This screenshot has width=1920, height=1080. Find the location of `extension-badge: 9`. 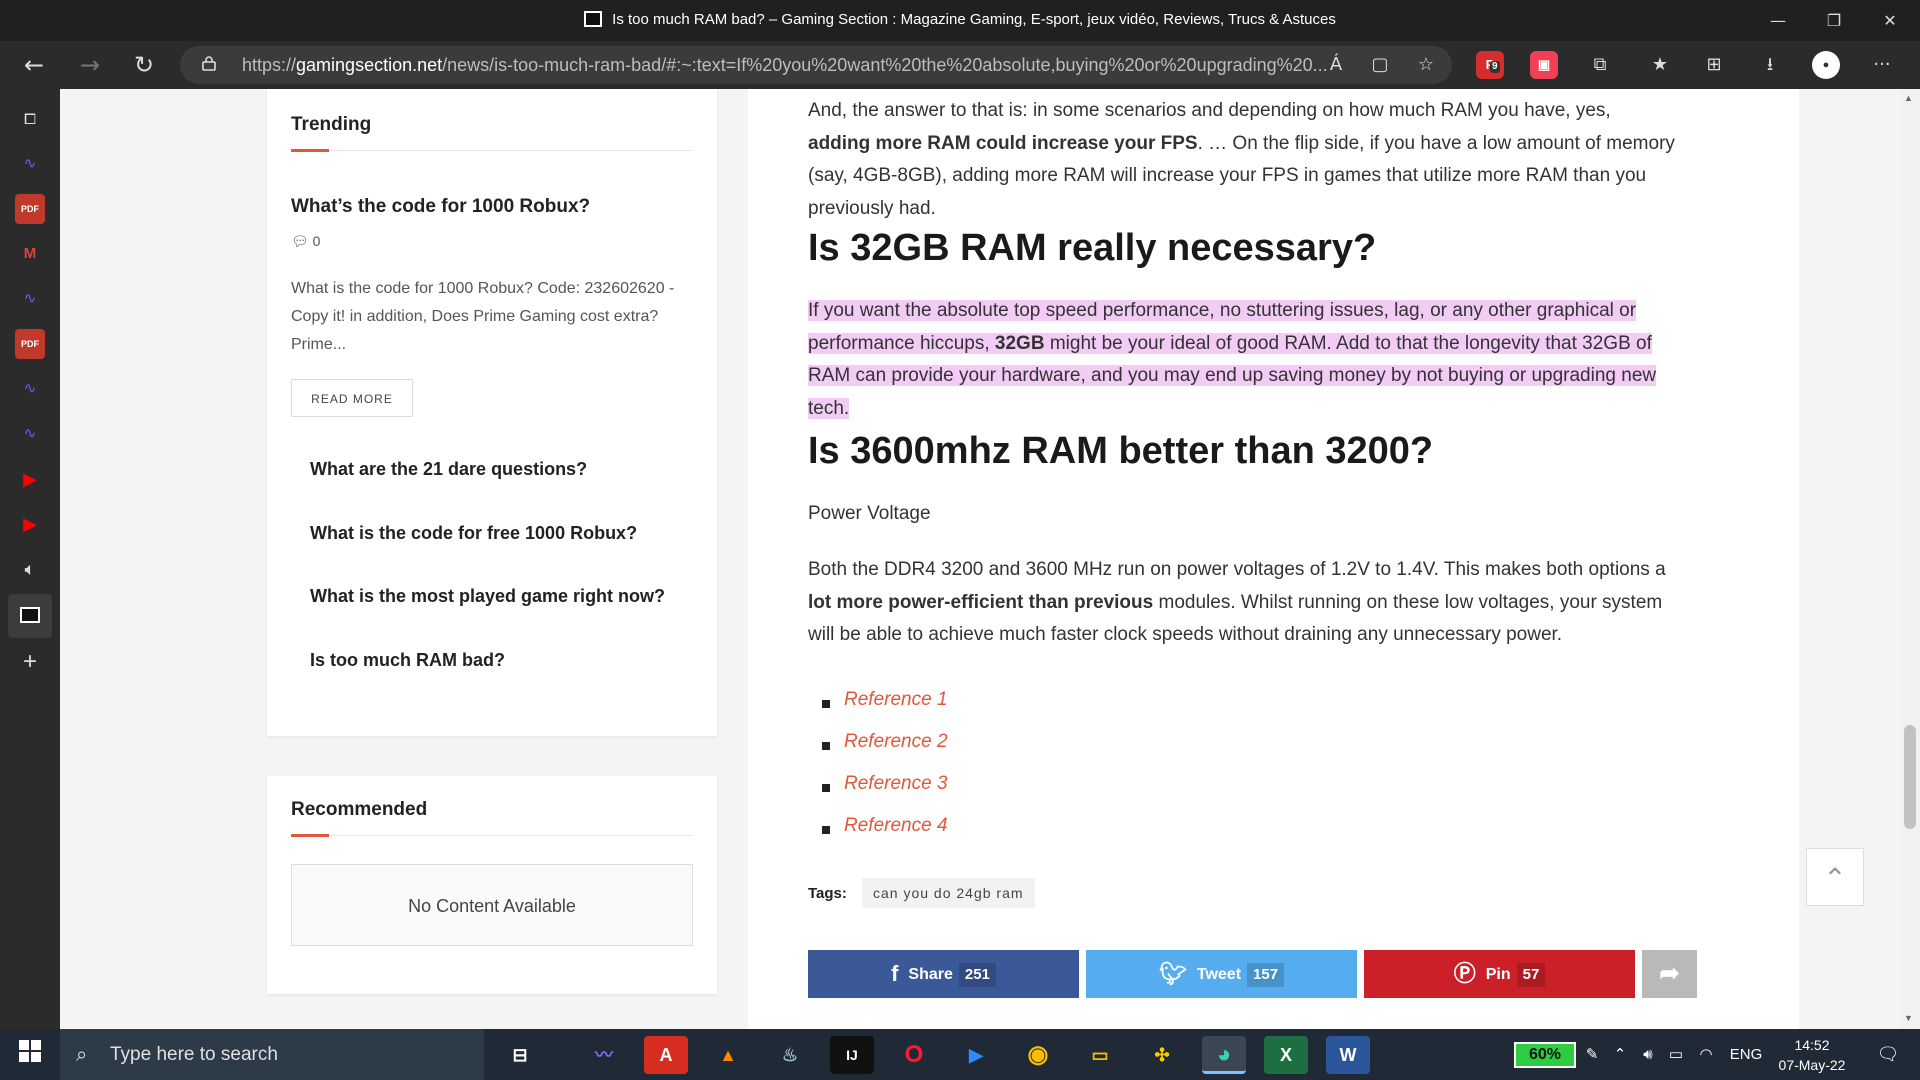

extension-badge: 9 is located at coordinates (1495, 67).